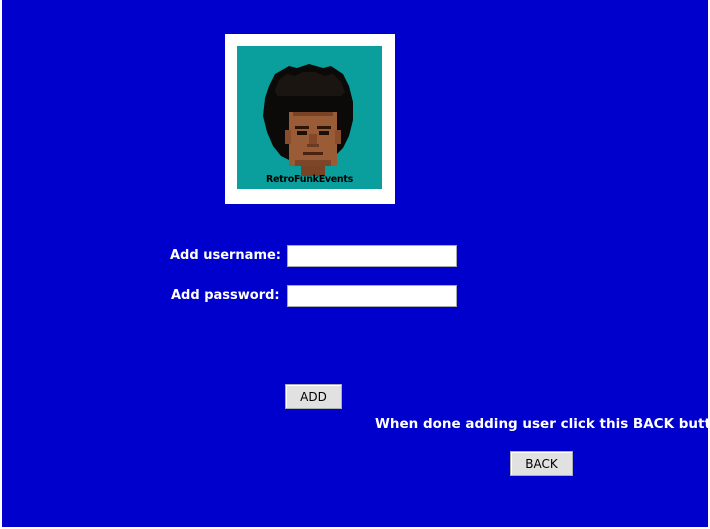  I want to click on username-label: Add username:, so click(226, 255).